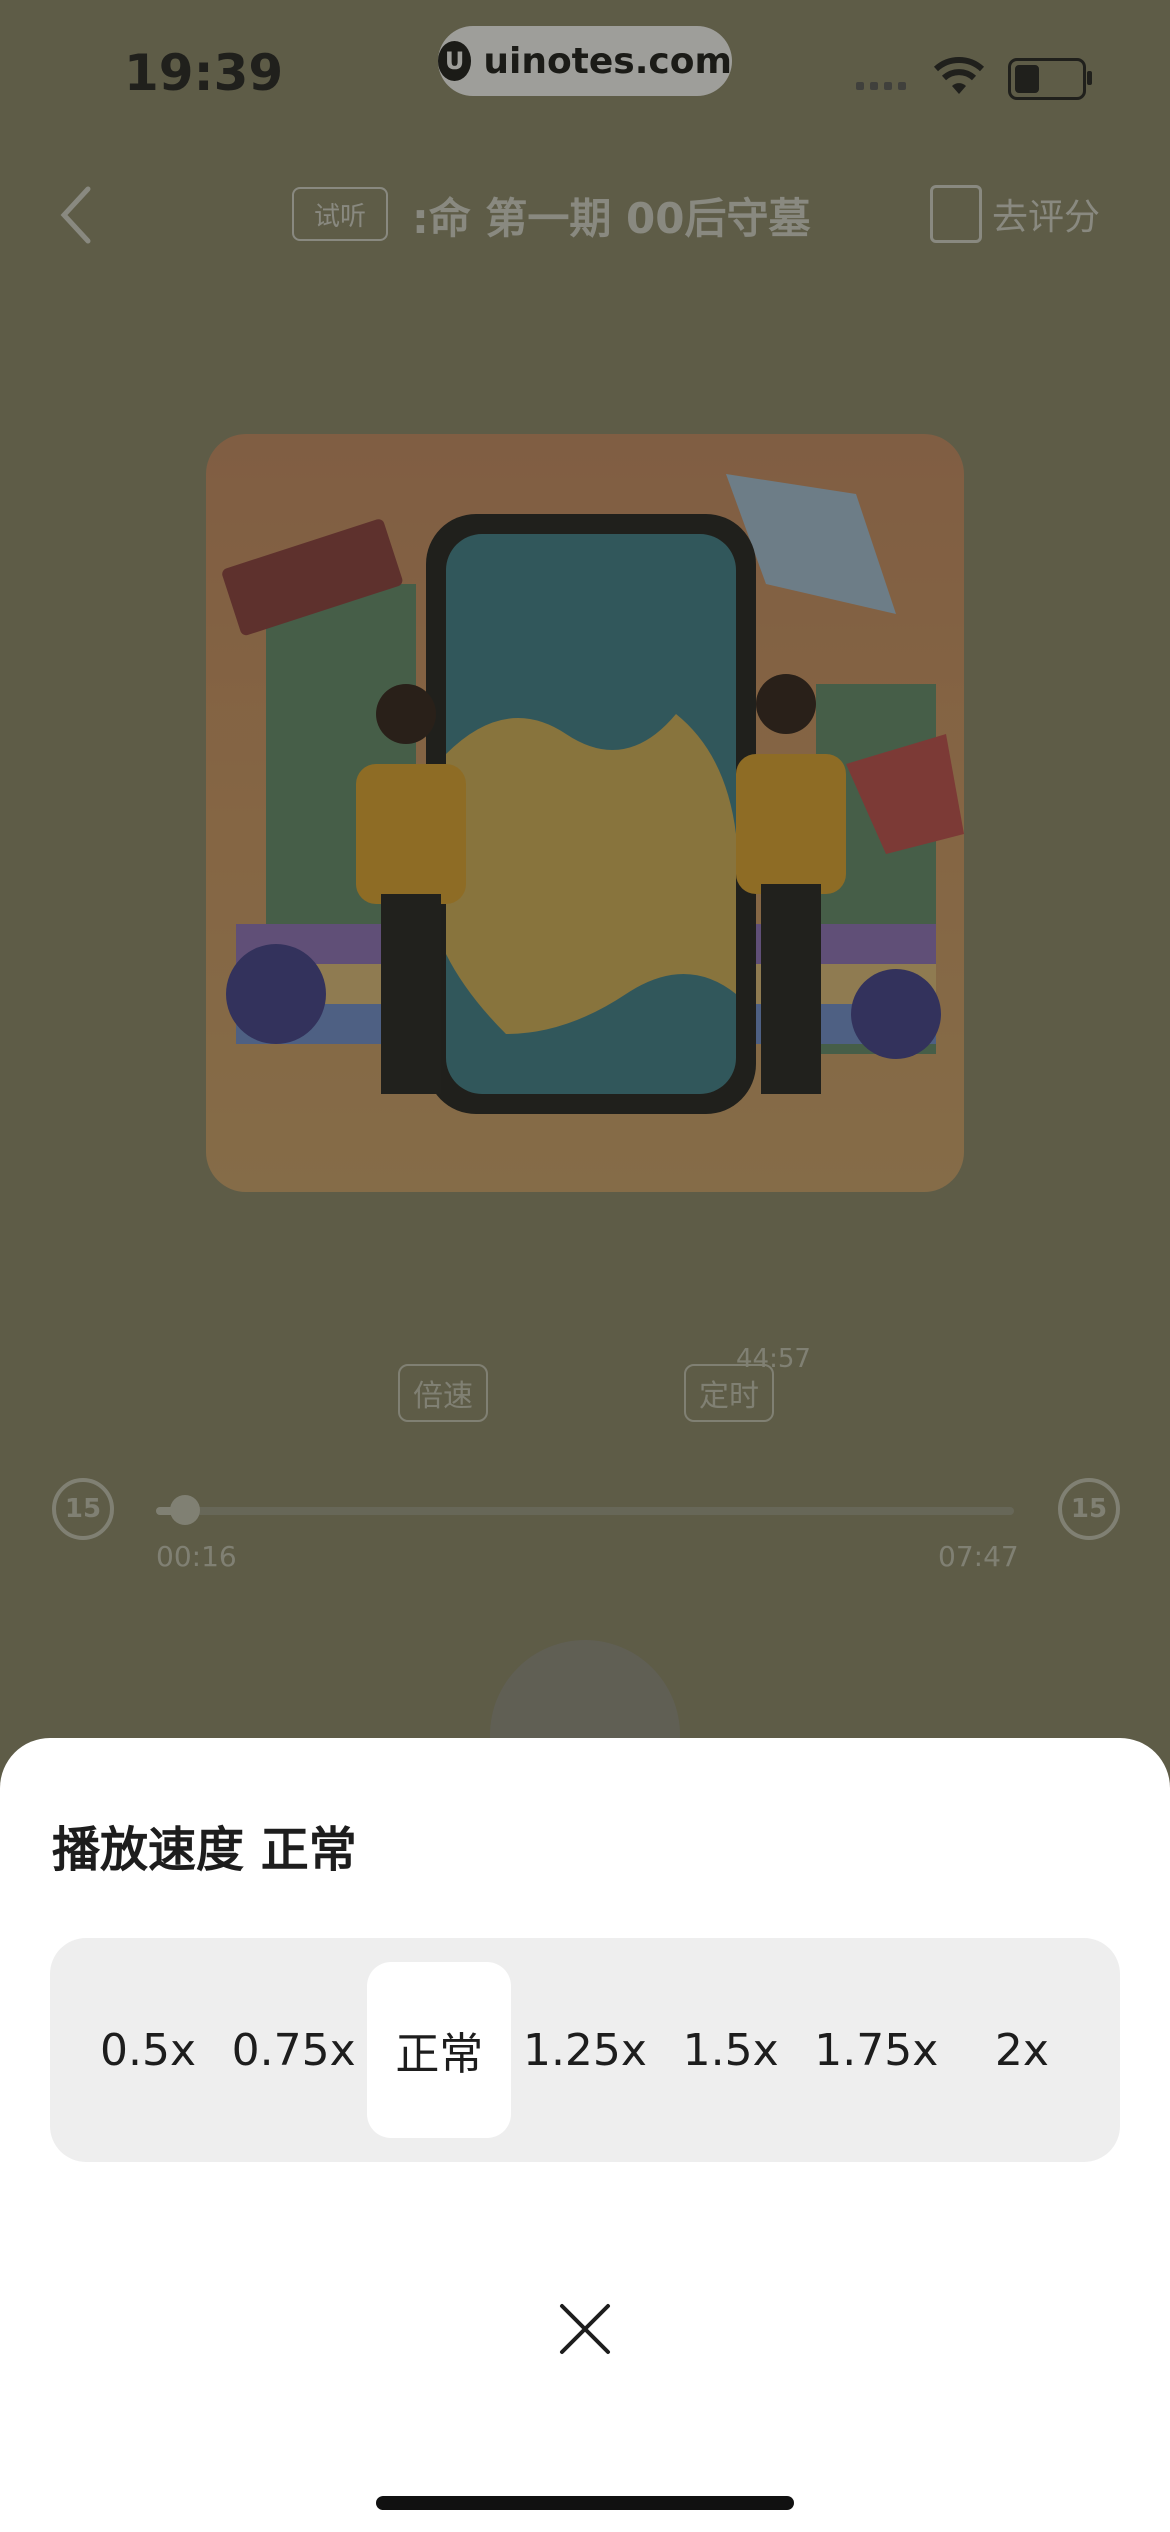 The image size is (1170, 2532). What do you see at coordinates (1022, 2050) in the screenshot?
I see `speed-option: 2x` at bounding box center [1022, 2050].